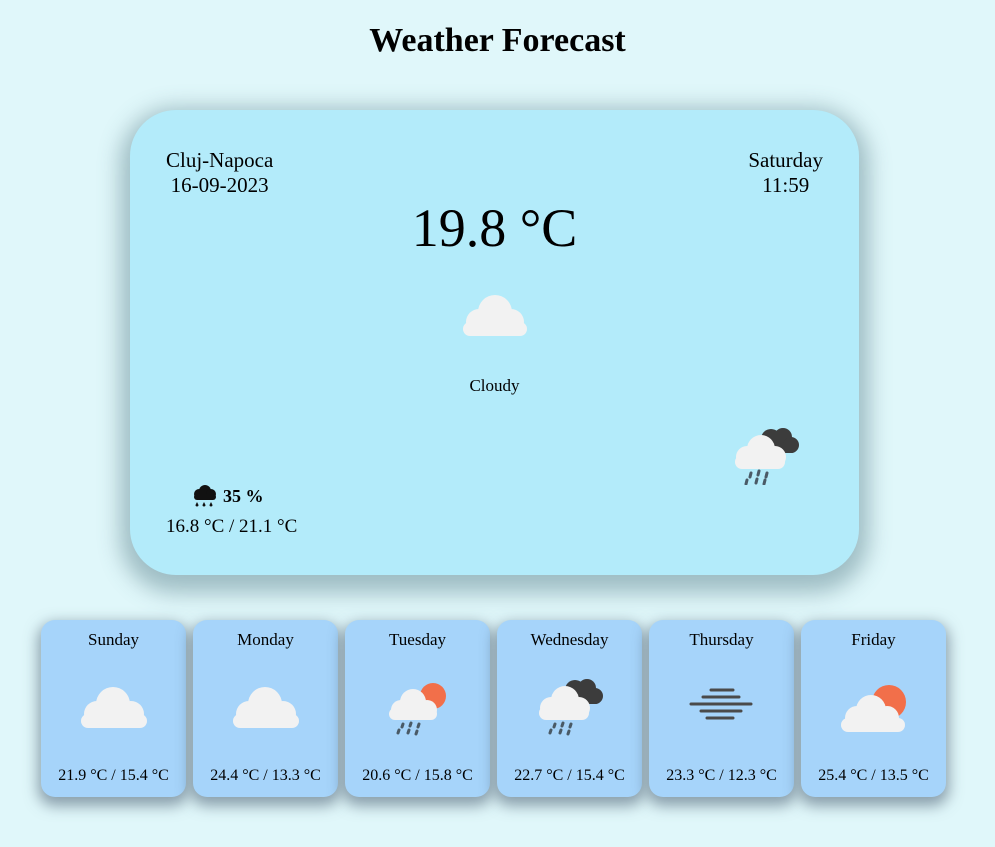 This screenshot has width=995, height=847. Describe the element at coordinates (721, 639) in the screenshot. I see `forecast-day: Thursday` at that location.